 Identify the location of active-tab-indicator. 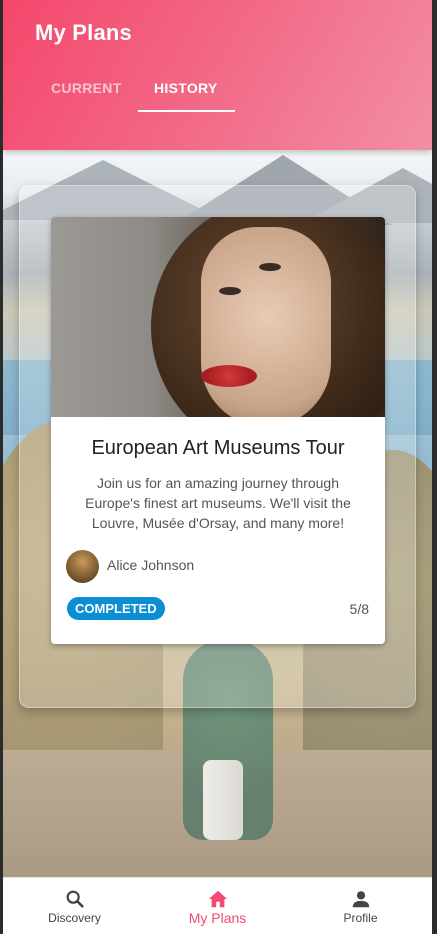
(186, 111).